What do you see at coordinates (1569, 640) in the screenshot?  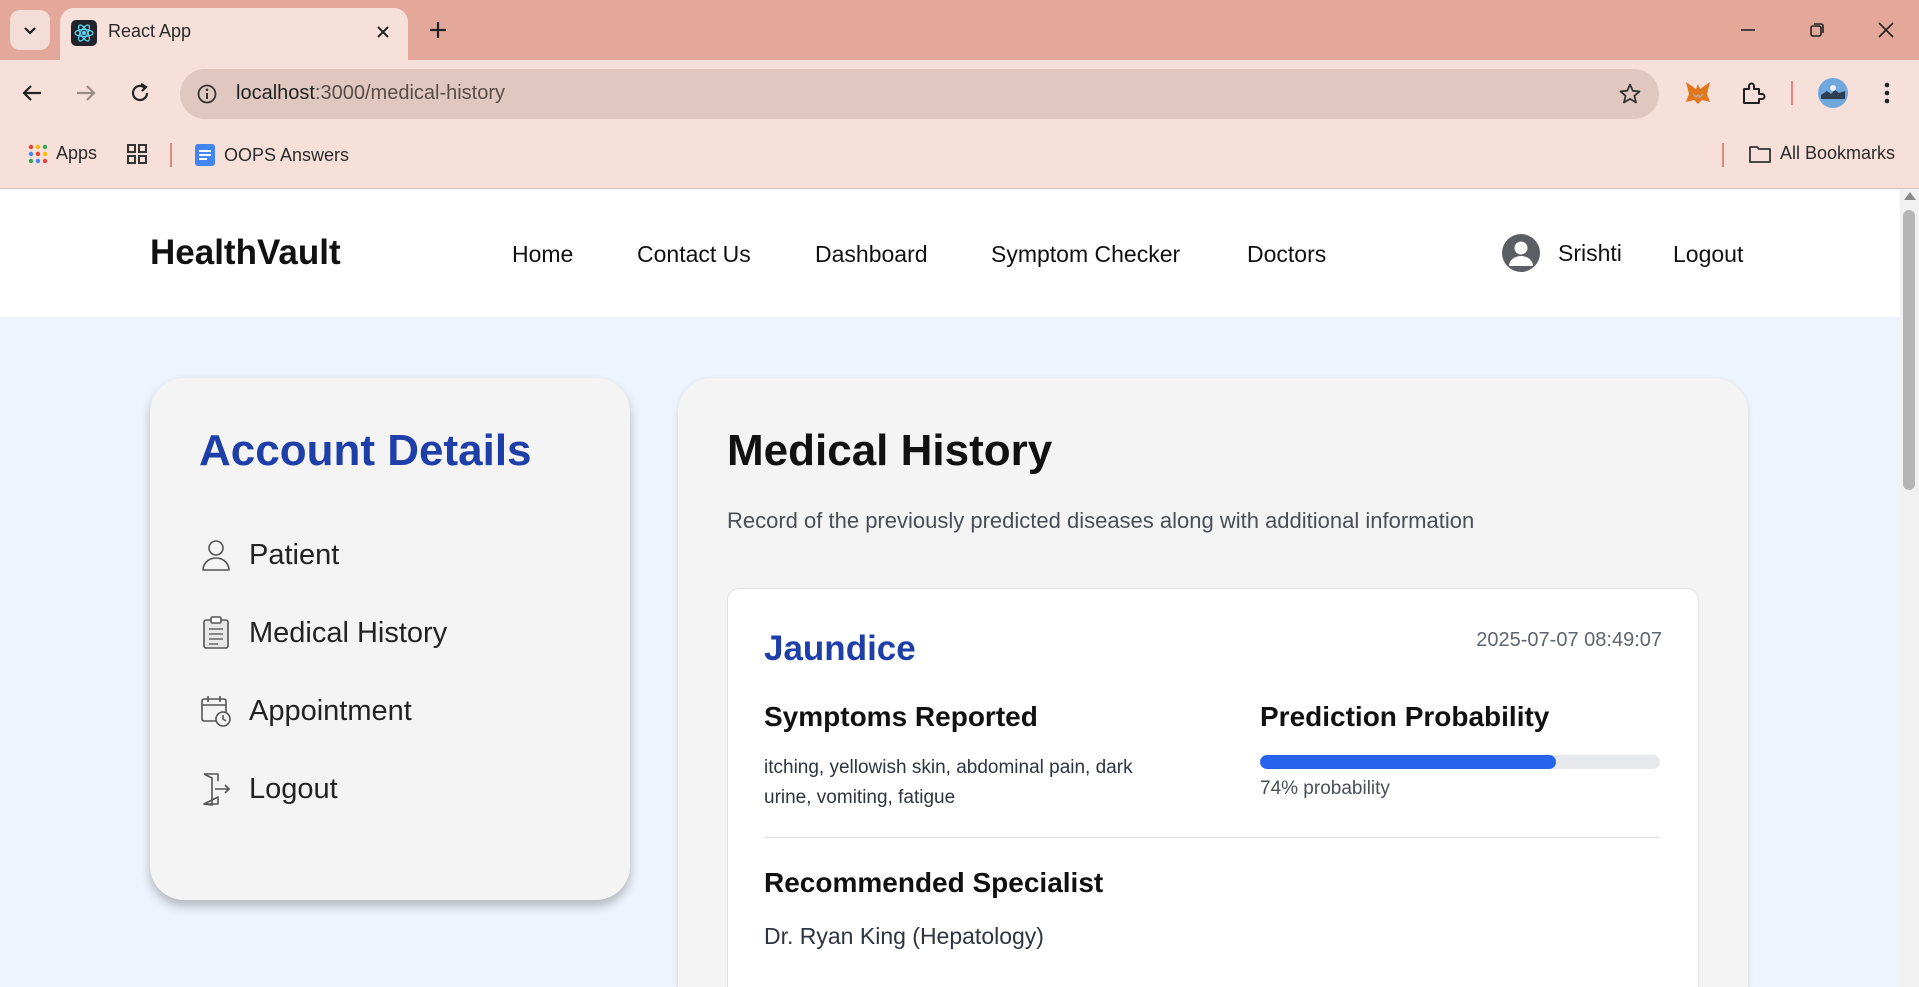 I see `record-timestamp: 2025-07-07 08:49:07` at bounding box center [1569, 640].